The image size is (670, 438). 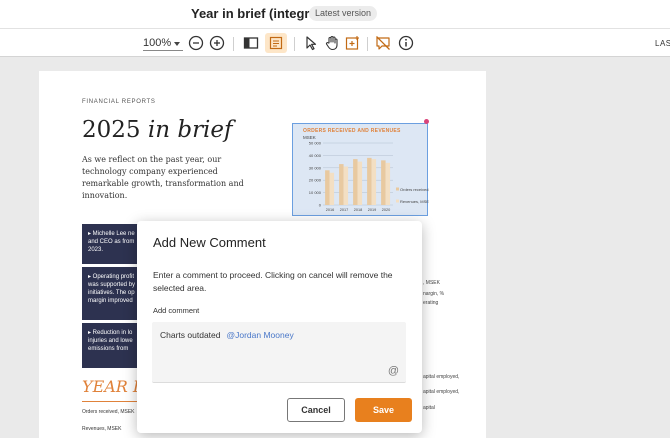 What do you see at coordinates (414, 201) in the screenshot?
I see `legend-label: Revenues, MSEK` at bounding box center [414, 201].